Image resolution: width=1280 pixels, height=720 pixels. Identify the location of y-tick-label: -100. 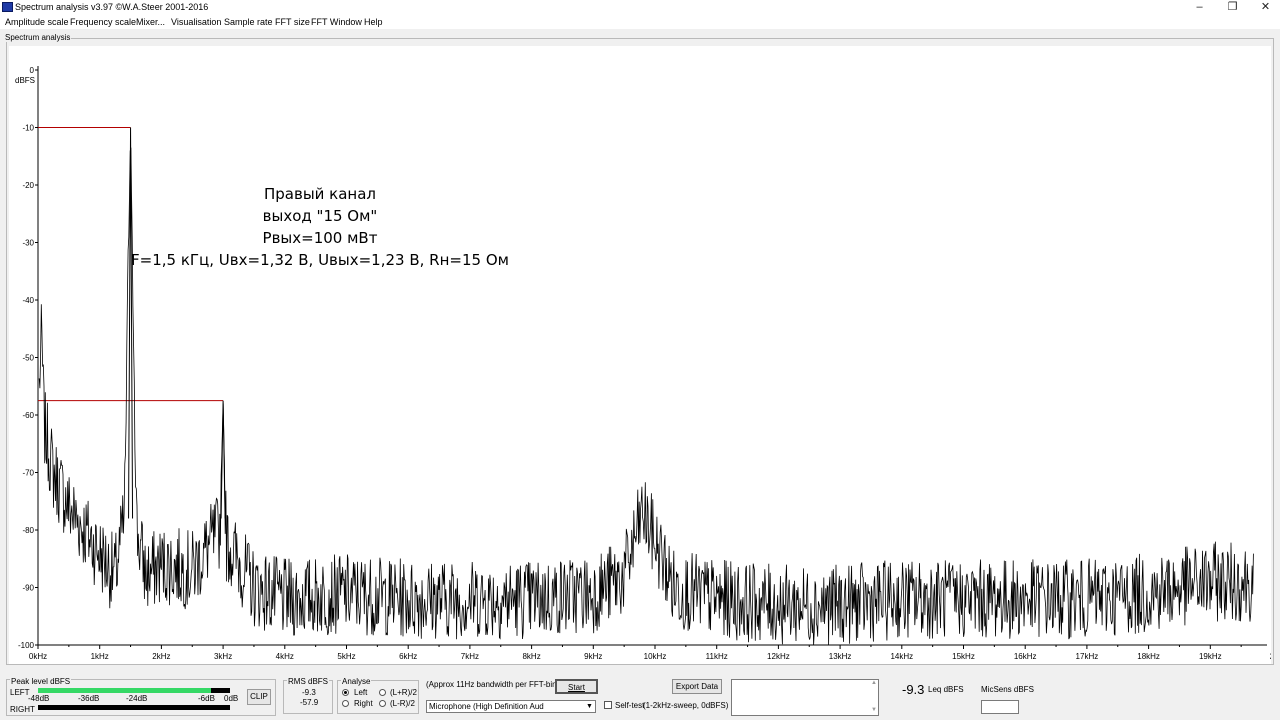
(26, 645).